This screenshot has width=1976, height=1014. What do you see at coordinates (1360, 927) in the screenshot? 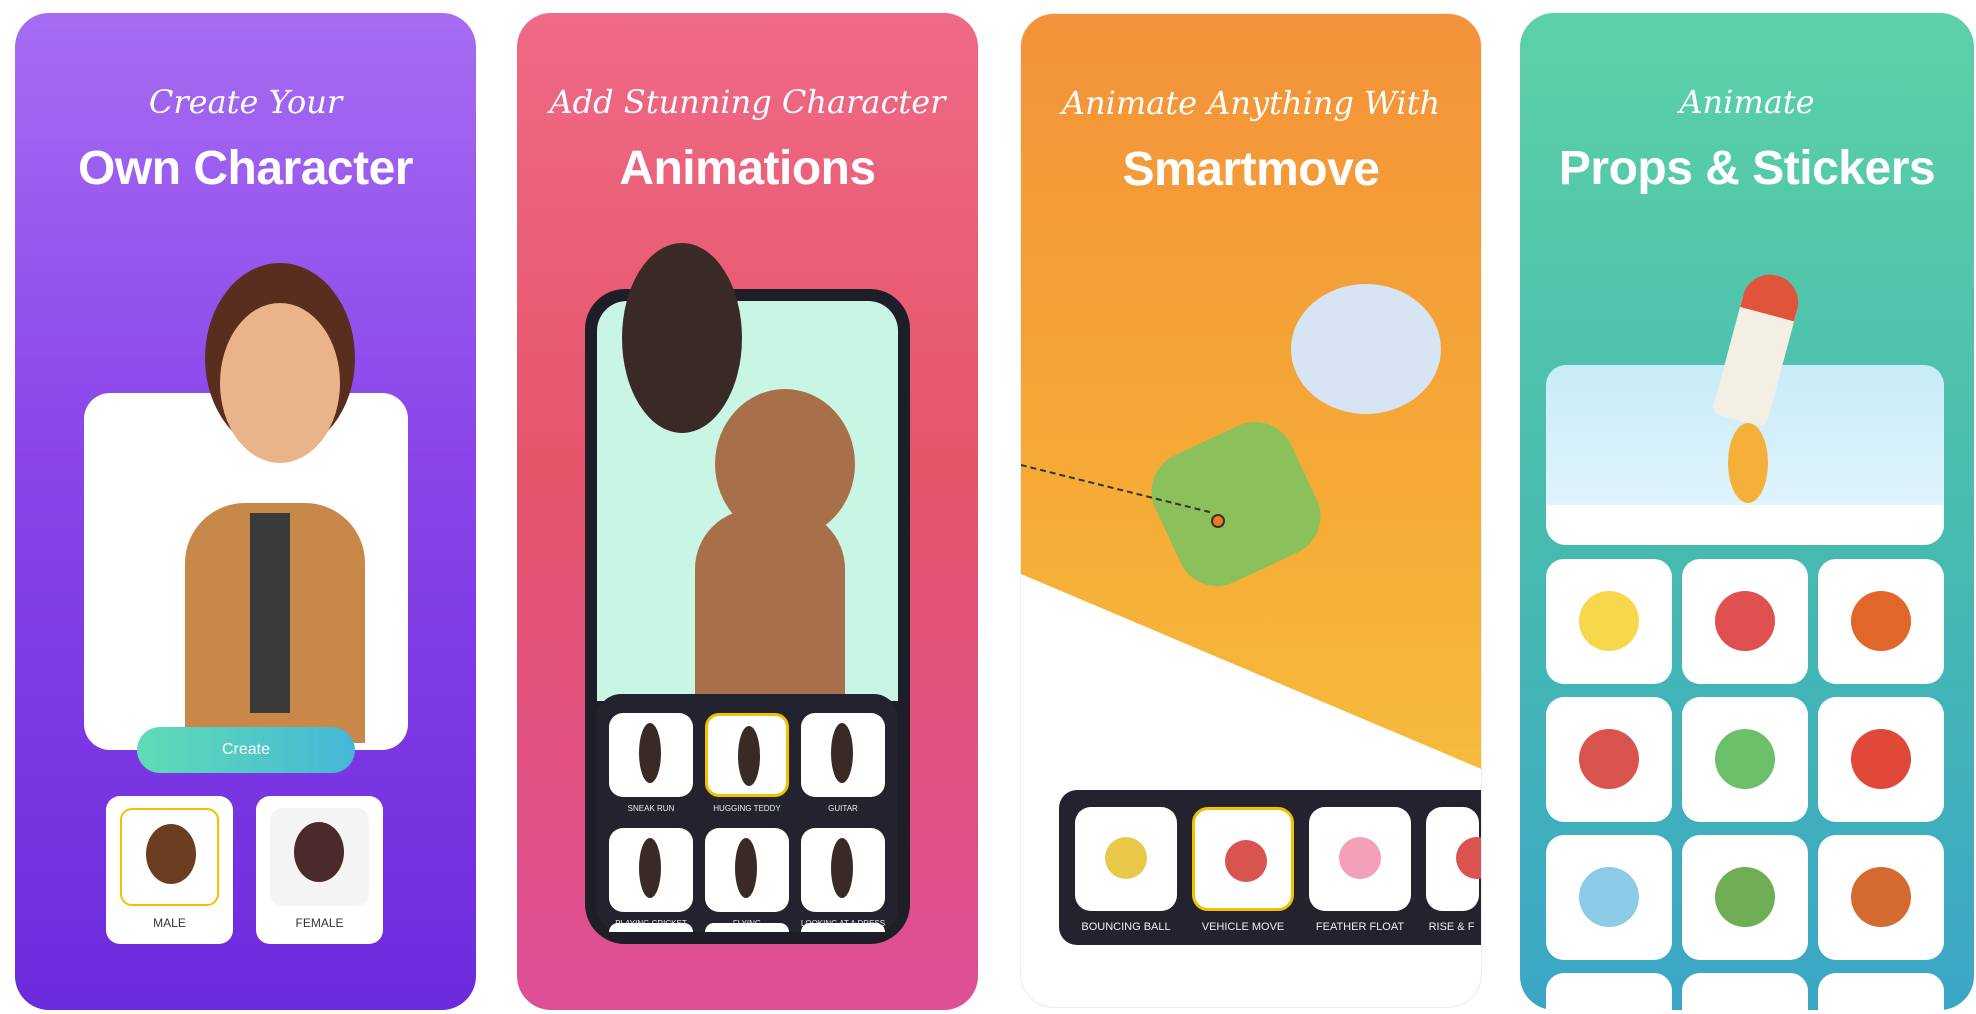
I see `move-label: FEATHER FLOAT` at bounding box center [1360, 927].